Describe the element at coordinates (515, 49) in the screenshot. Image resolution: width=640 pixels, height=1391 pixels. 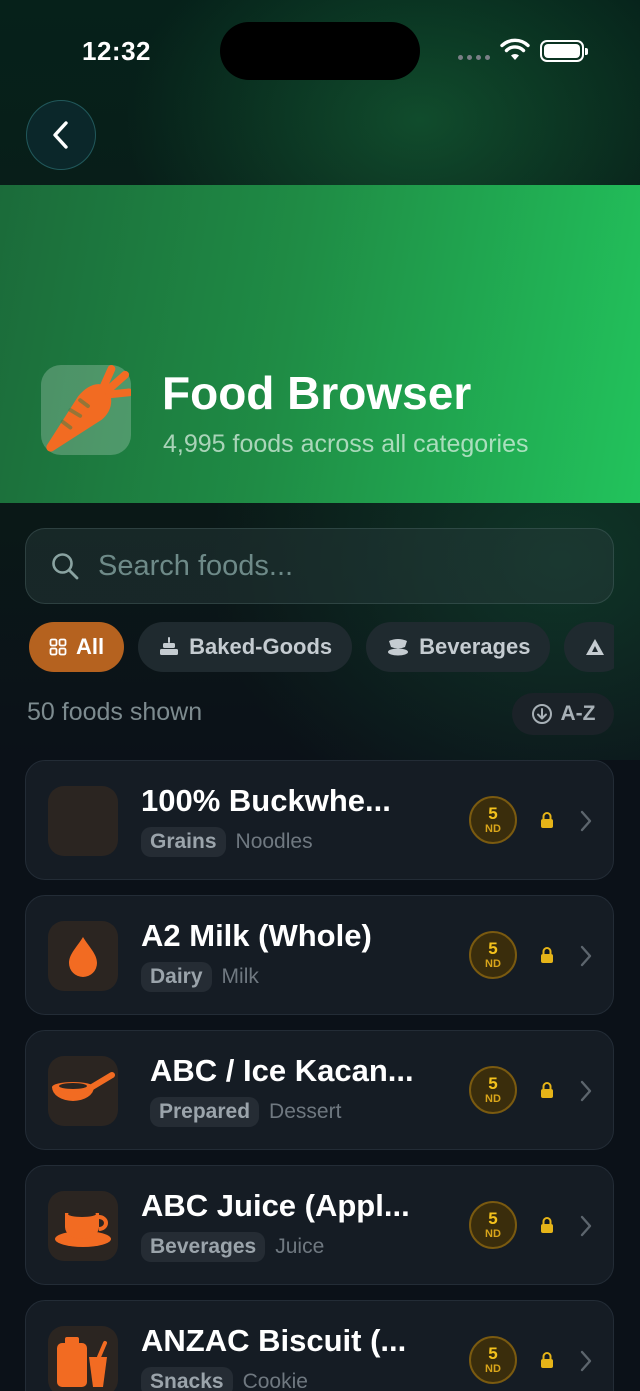
I see `wifi-icon` at that location.